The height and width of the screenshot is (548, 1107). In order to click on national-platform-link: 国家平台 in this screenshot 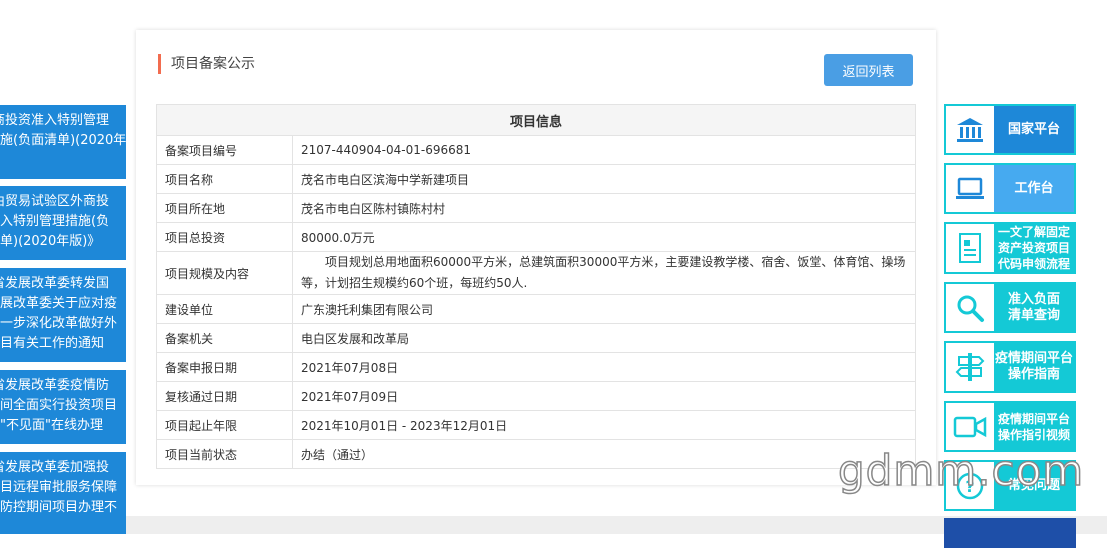, I will do `click(1010, 129)`.